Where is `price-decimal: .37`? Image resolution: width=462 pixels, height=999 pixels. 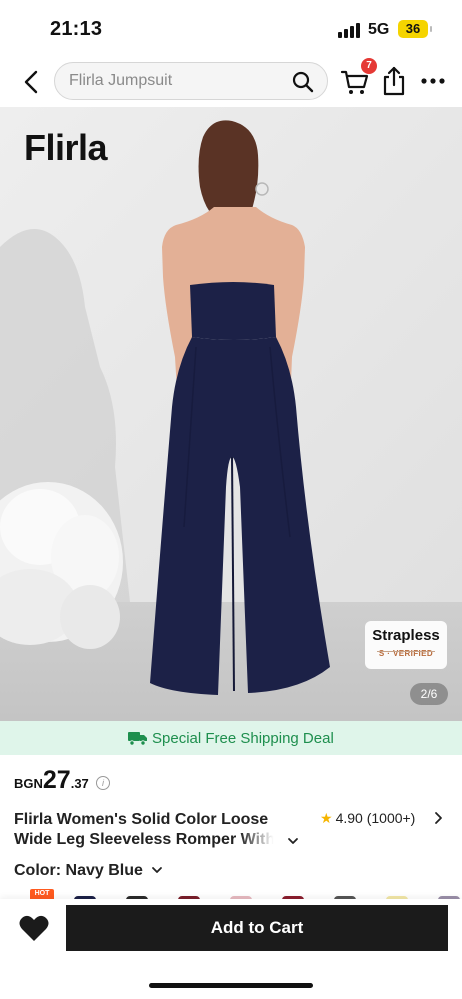 price-decimal: .37 is located at coordinates (79, 783).